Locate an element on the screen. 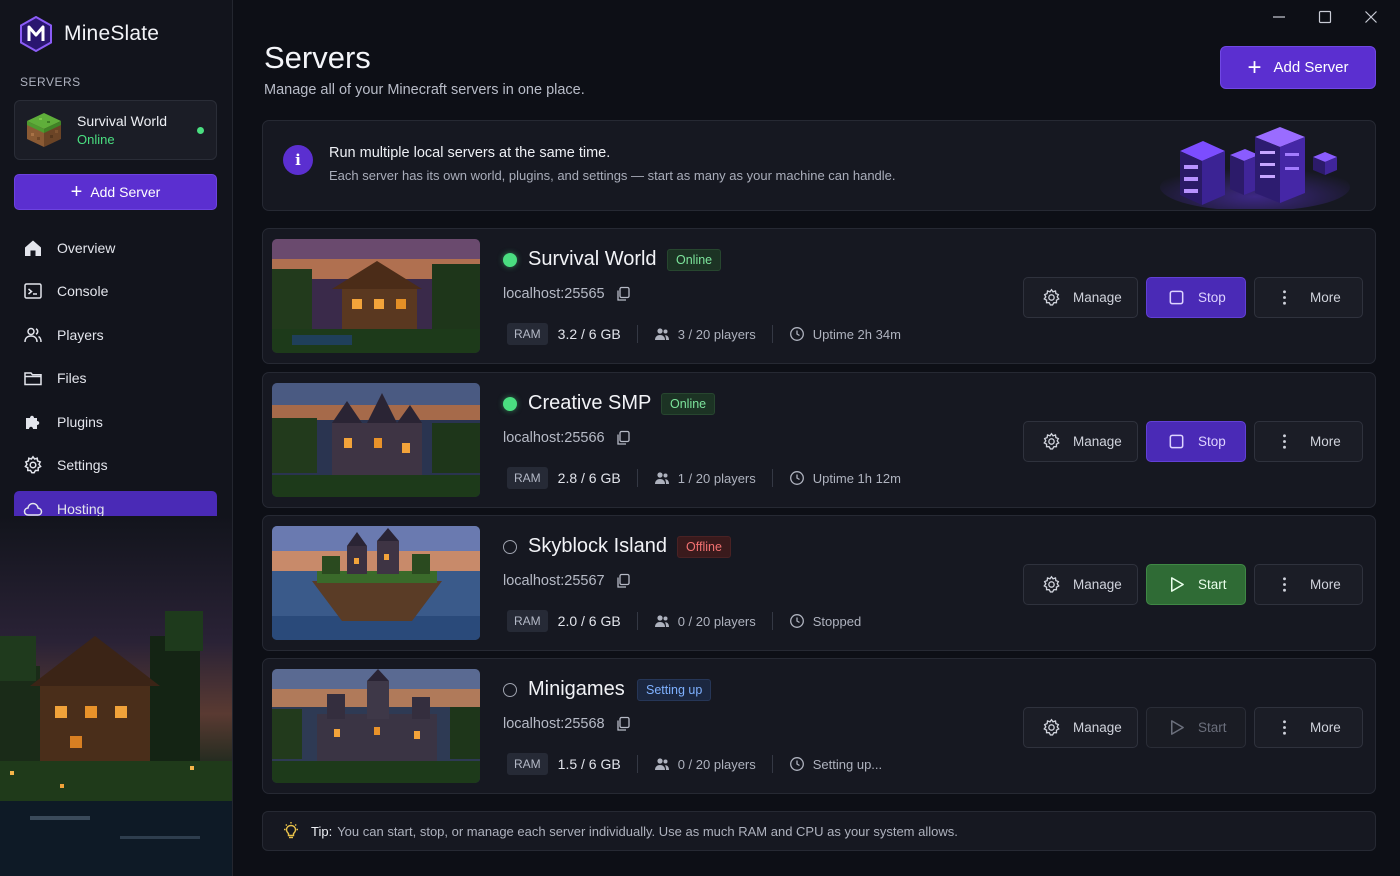 This screenshot has width=1400, height=876. server-address: localhost:25568 is located at coordinates (567, 724).